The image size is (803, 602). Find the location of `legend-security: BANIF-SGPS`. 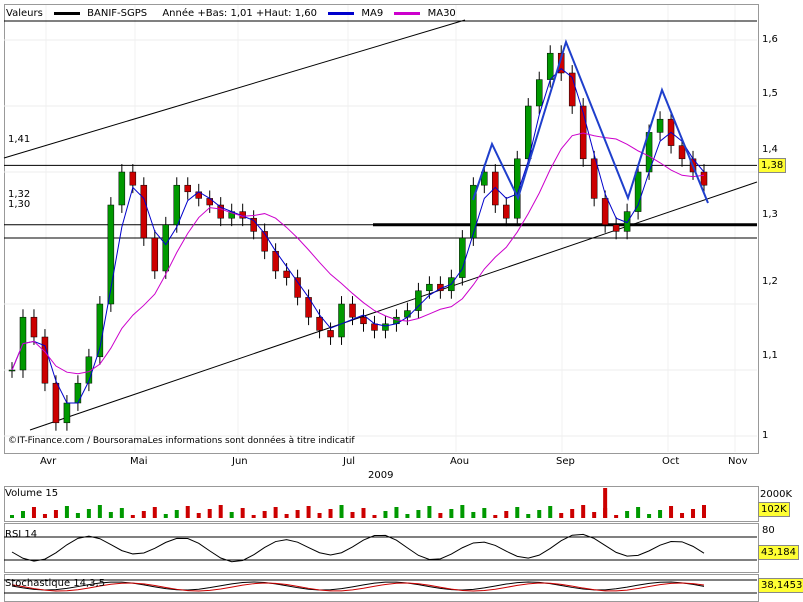

legend-security: BANIF-SGPS is located at coordinates (117, 13).